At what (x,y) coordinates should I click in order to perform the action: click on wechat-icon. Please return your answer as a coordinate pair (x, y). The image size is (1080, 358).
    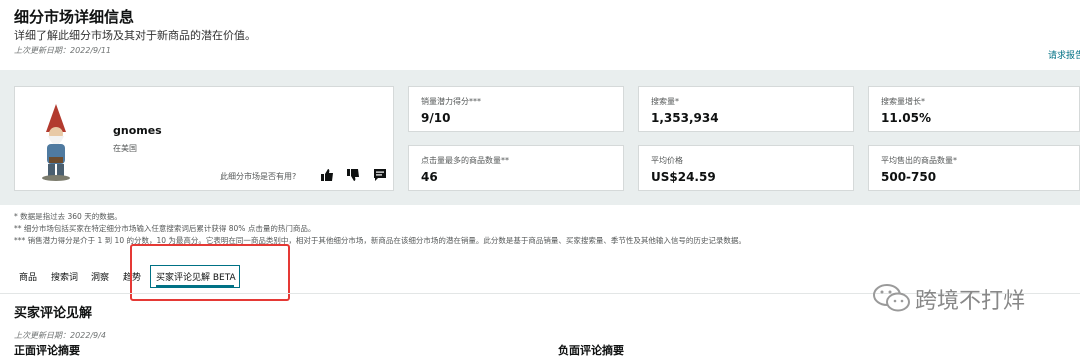
    Looking at the image, I should click on (891, 298).